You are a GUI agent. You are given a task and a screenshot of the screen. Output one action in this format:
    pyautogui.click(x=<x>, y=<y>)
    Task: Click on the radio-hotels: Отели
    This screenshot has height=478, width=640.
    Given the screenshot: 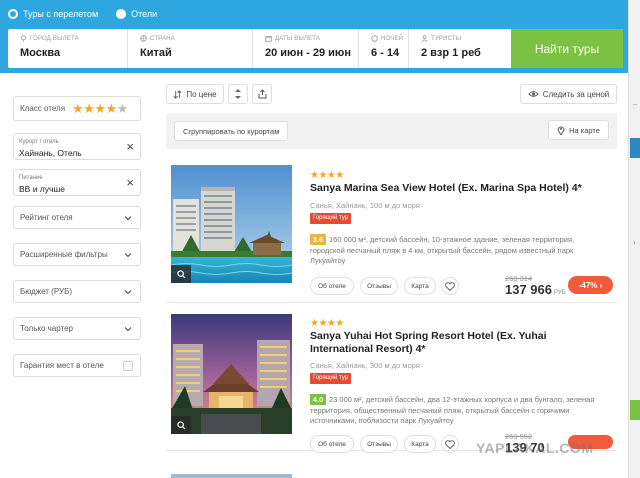 What is the action you would take?
    pyautogui.click(x=136, y=14)
    